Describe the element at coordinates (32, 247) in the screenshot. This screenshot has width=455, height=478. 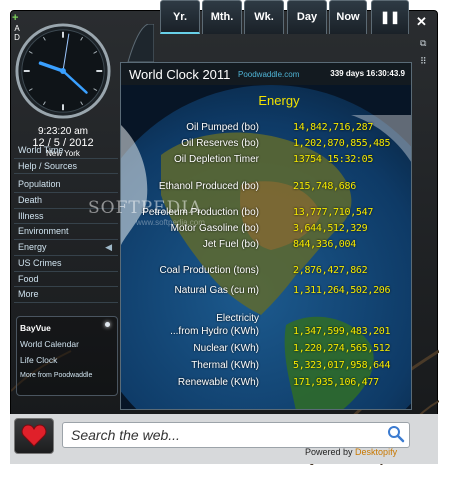
I see `nav-energy-label: Energy` at that location.